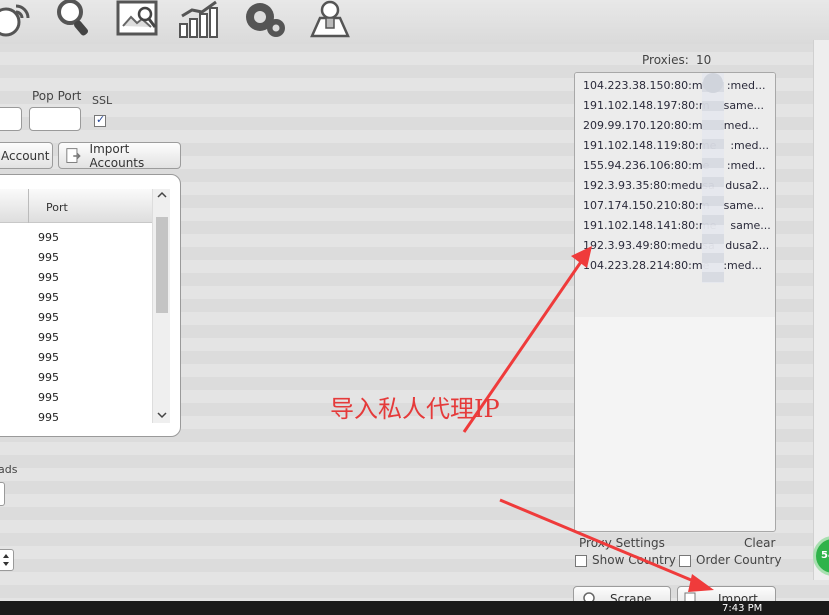 Image resolution: width=829 pixels, height=615 pixels. What do you see at coordinates (414, 608) in the screenshot?
I see `taskbar: 7:43 PM` at bounding box center [414, 608].